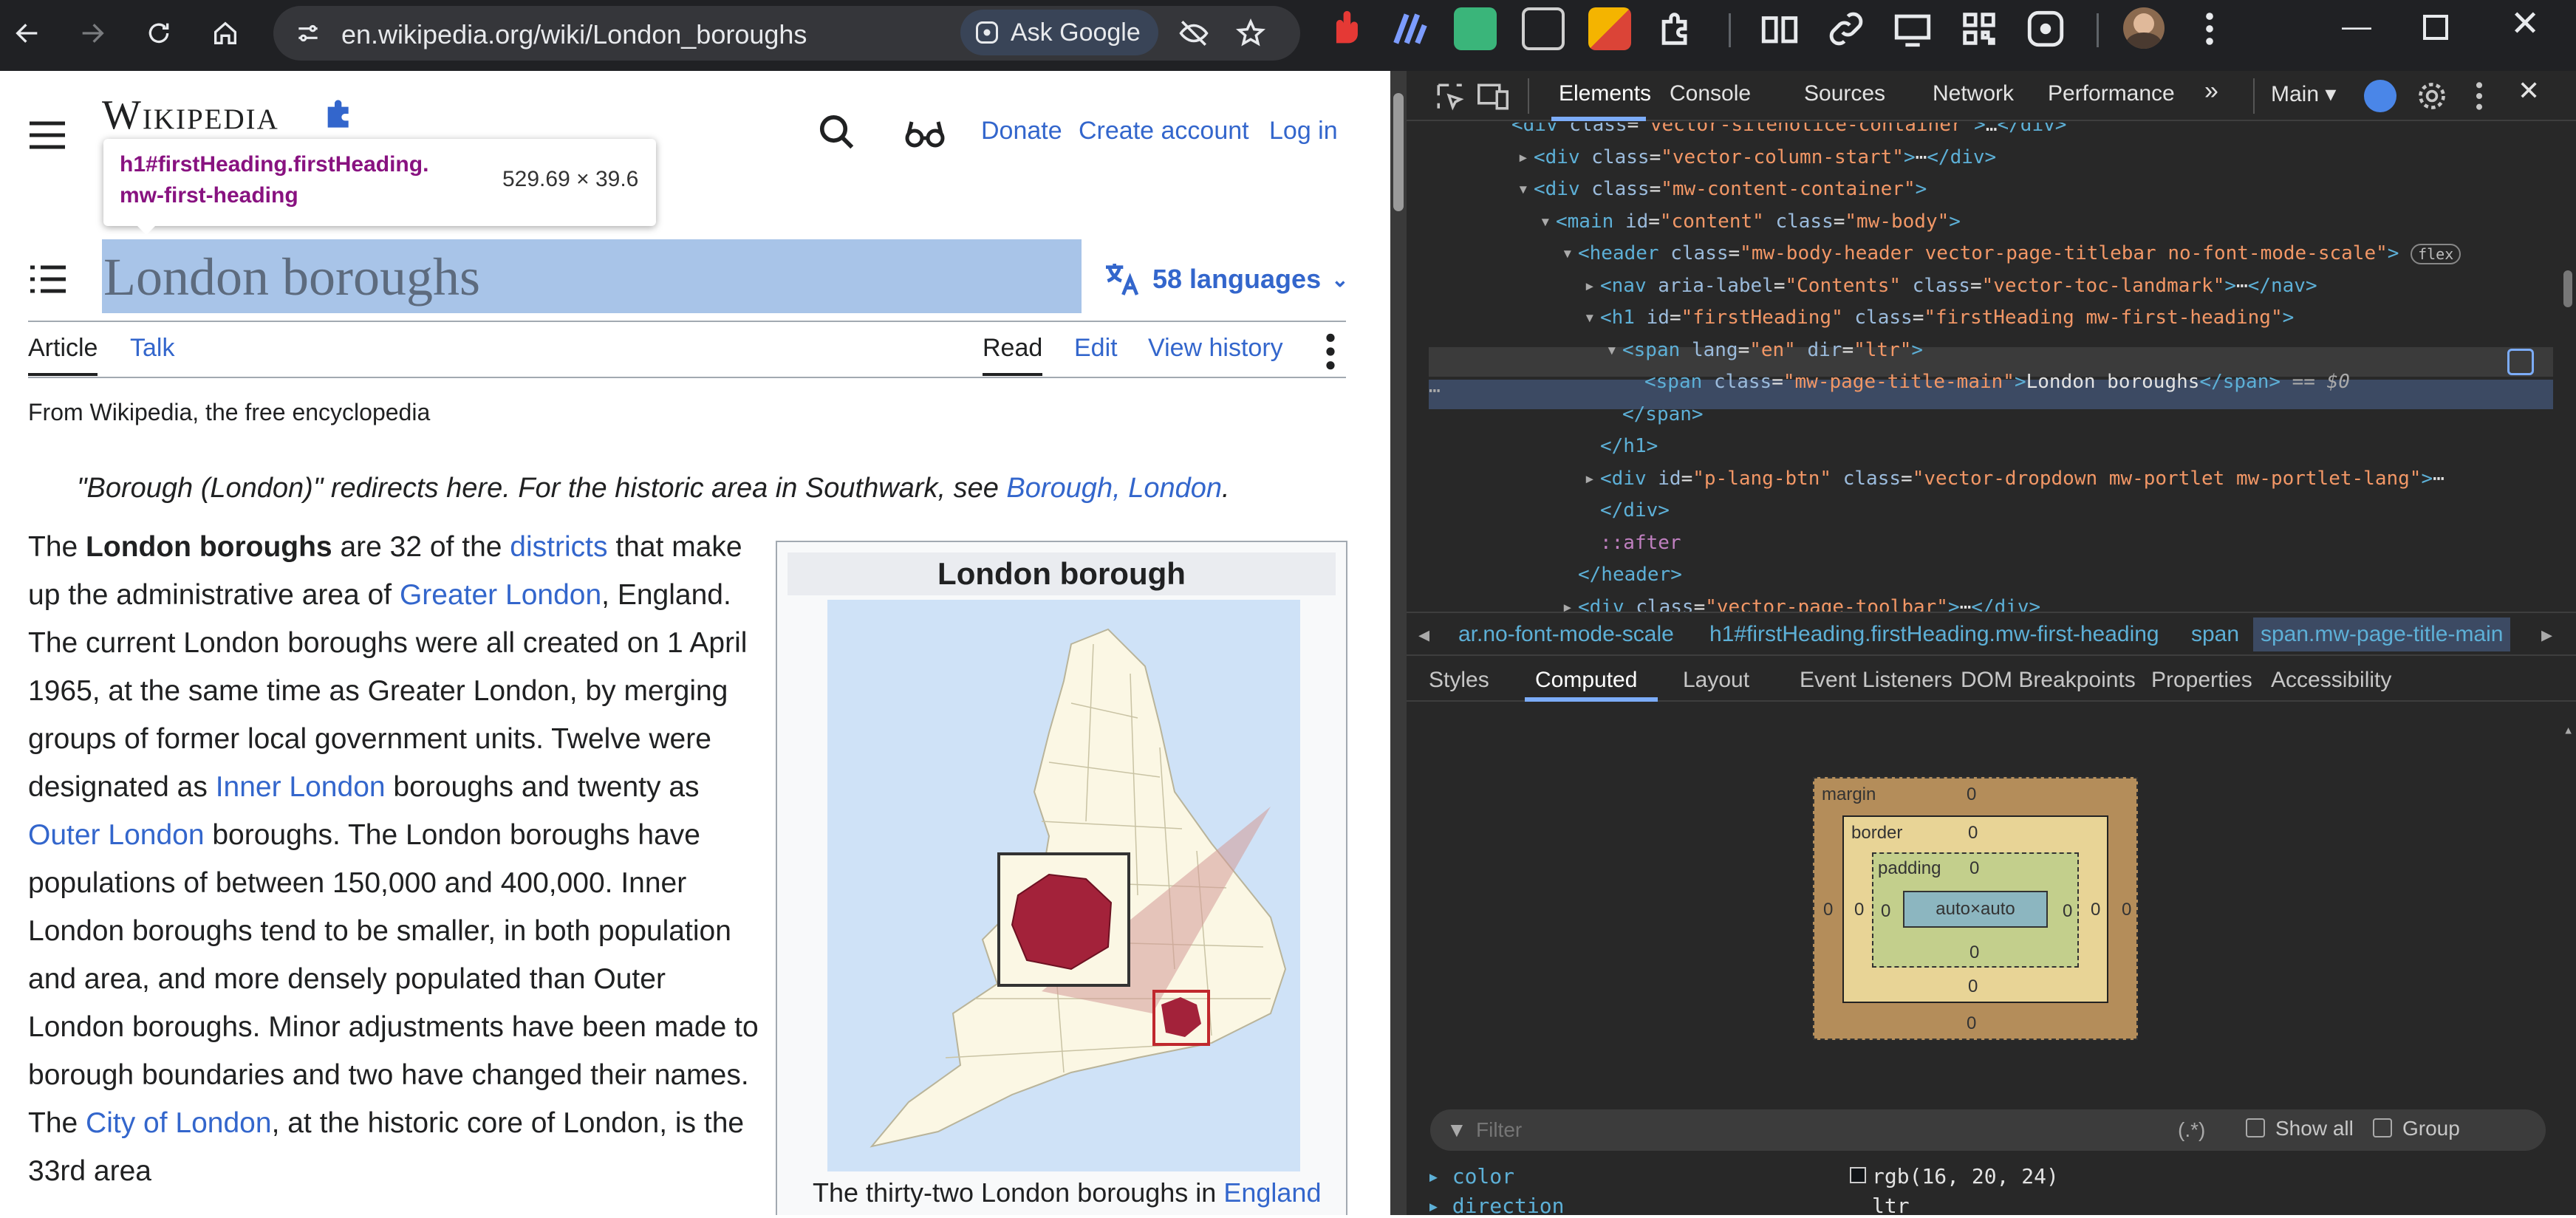  I want to click on dom-node-row: ::after, so click(1632, 543).